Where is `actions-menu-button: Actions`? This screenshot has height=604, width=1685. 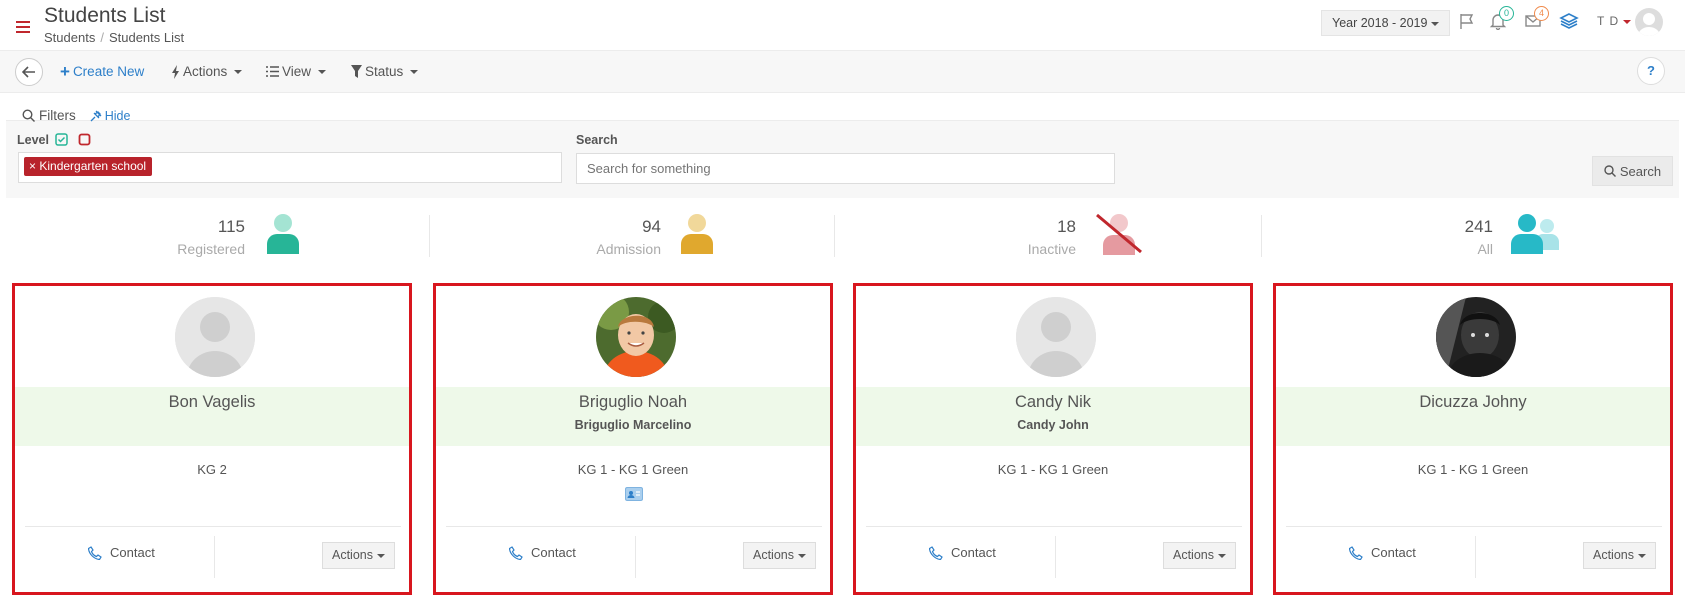
actions-menu-button: Actions is located at coordinates (207, 71).